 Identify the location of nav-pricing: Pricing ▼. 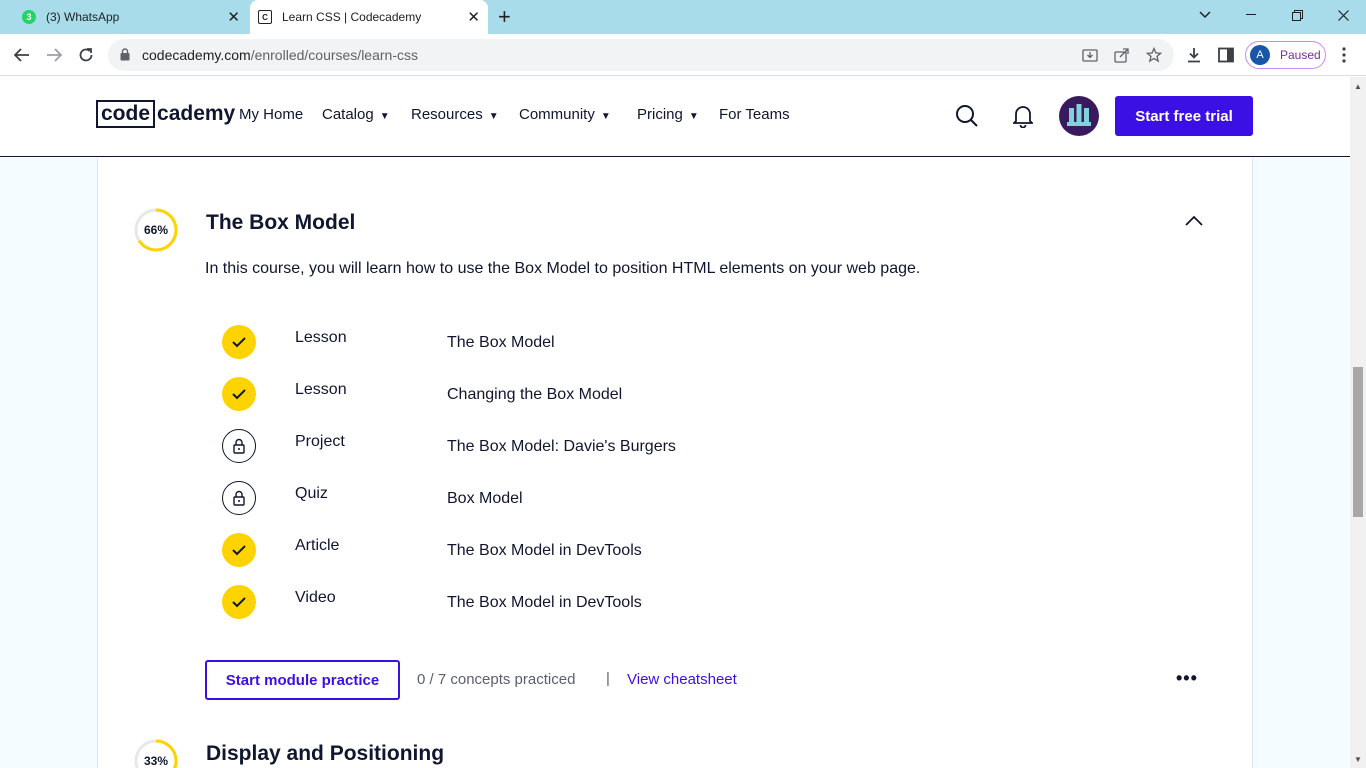
(668, 114).